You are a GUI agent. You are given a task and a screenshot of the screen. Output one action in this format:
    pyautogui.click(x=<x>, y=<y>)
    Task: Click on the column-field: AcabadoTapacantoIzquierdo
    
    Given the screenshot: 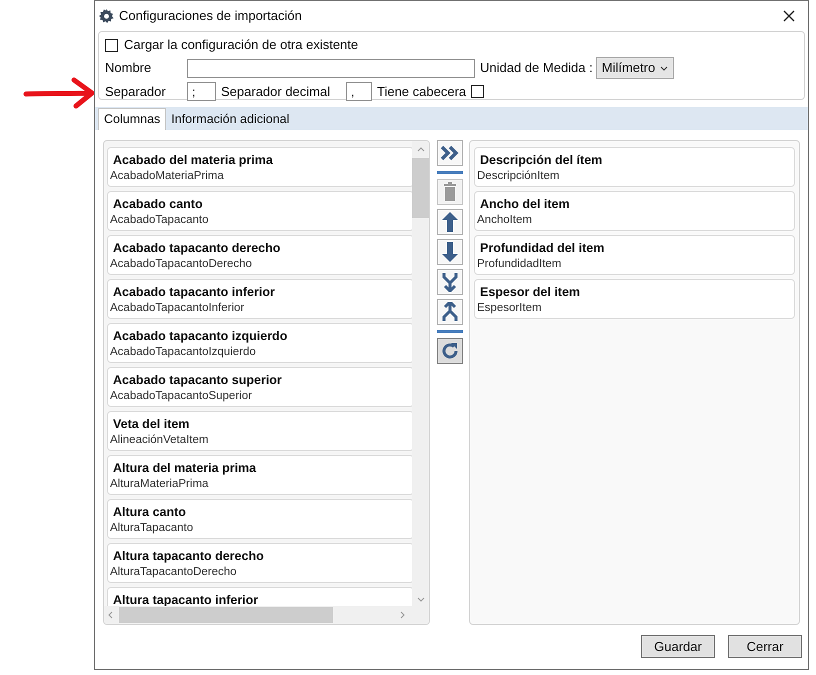 What is the action you would take?
    pyautogui.click(x=261, y=352)
    